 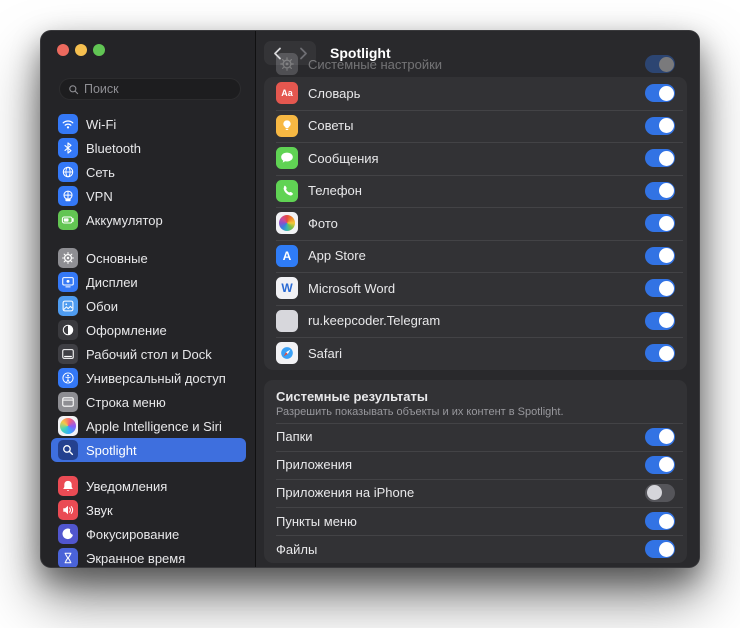 What do you see at coordinates (148, 148) in the screenshot?
I see `sidebar-item-bluetooth: Bluetooth` at bounding box center [148, 148].